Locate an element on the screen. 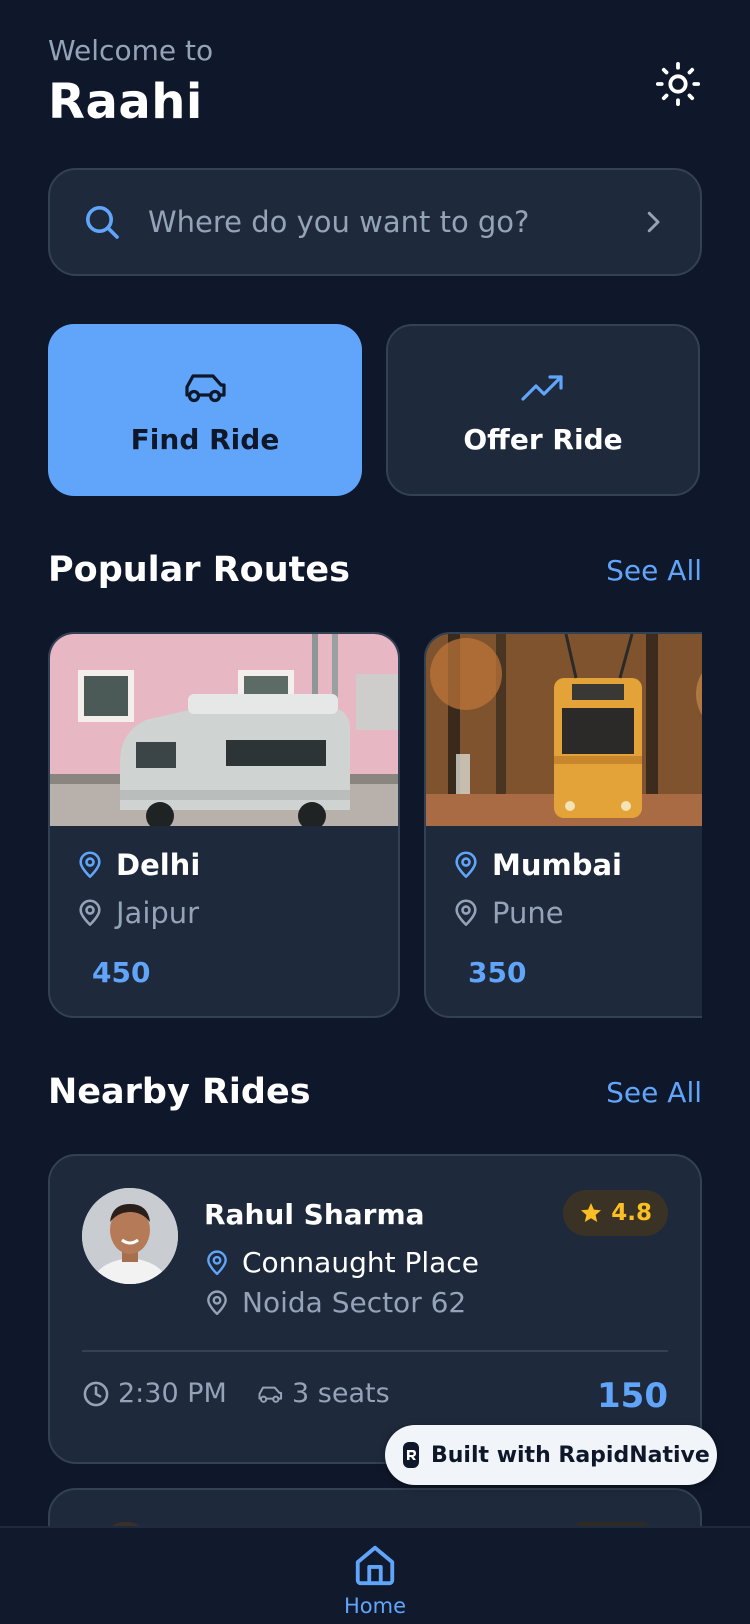 Image resolution: width=750 pixels, height=1624 pixels. popular-routes-see-all: See All is located at coordinates (654, 570).